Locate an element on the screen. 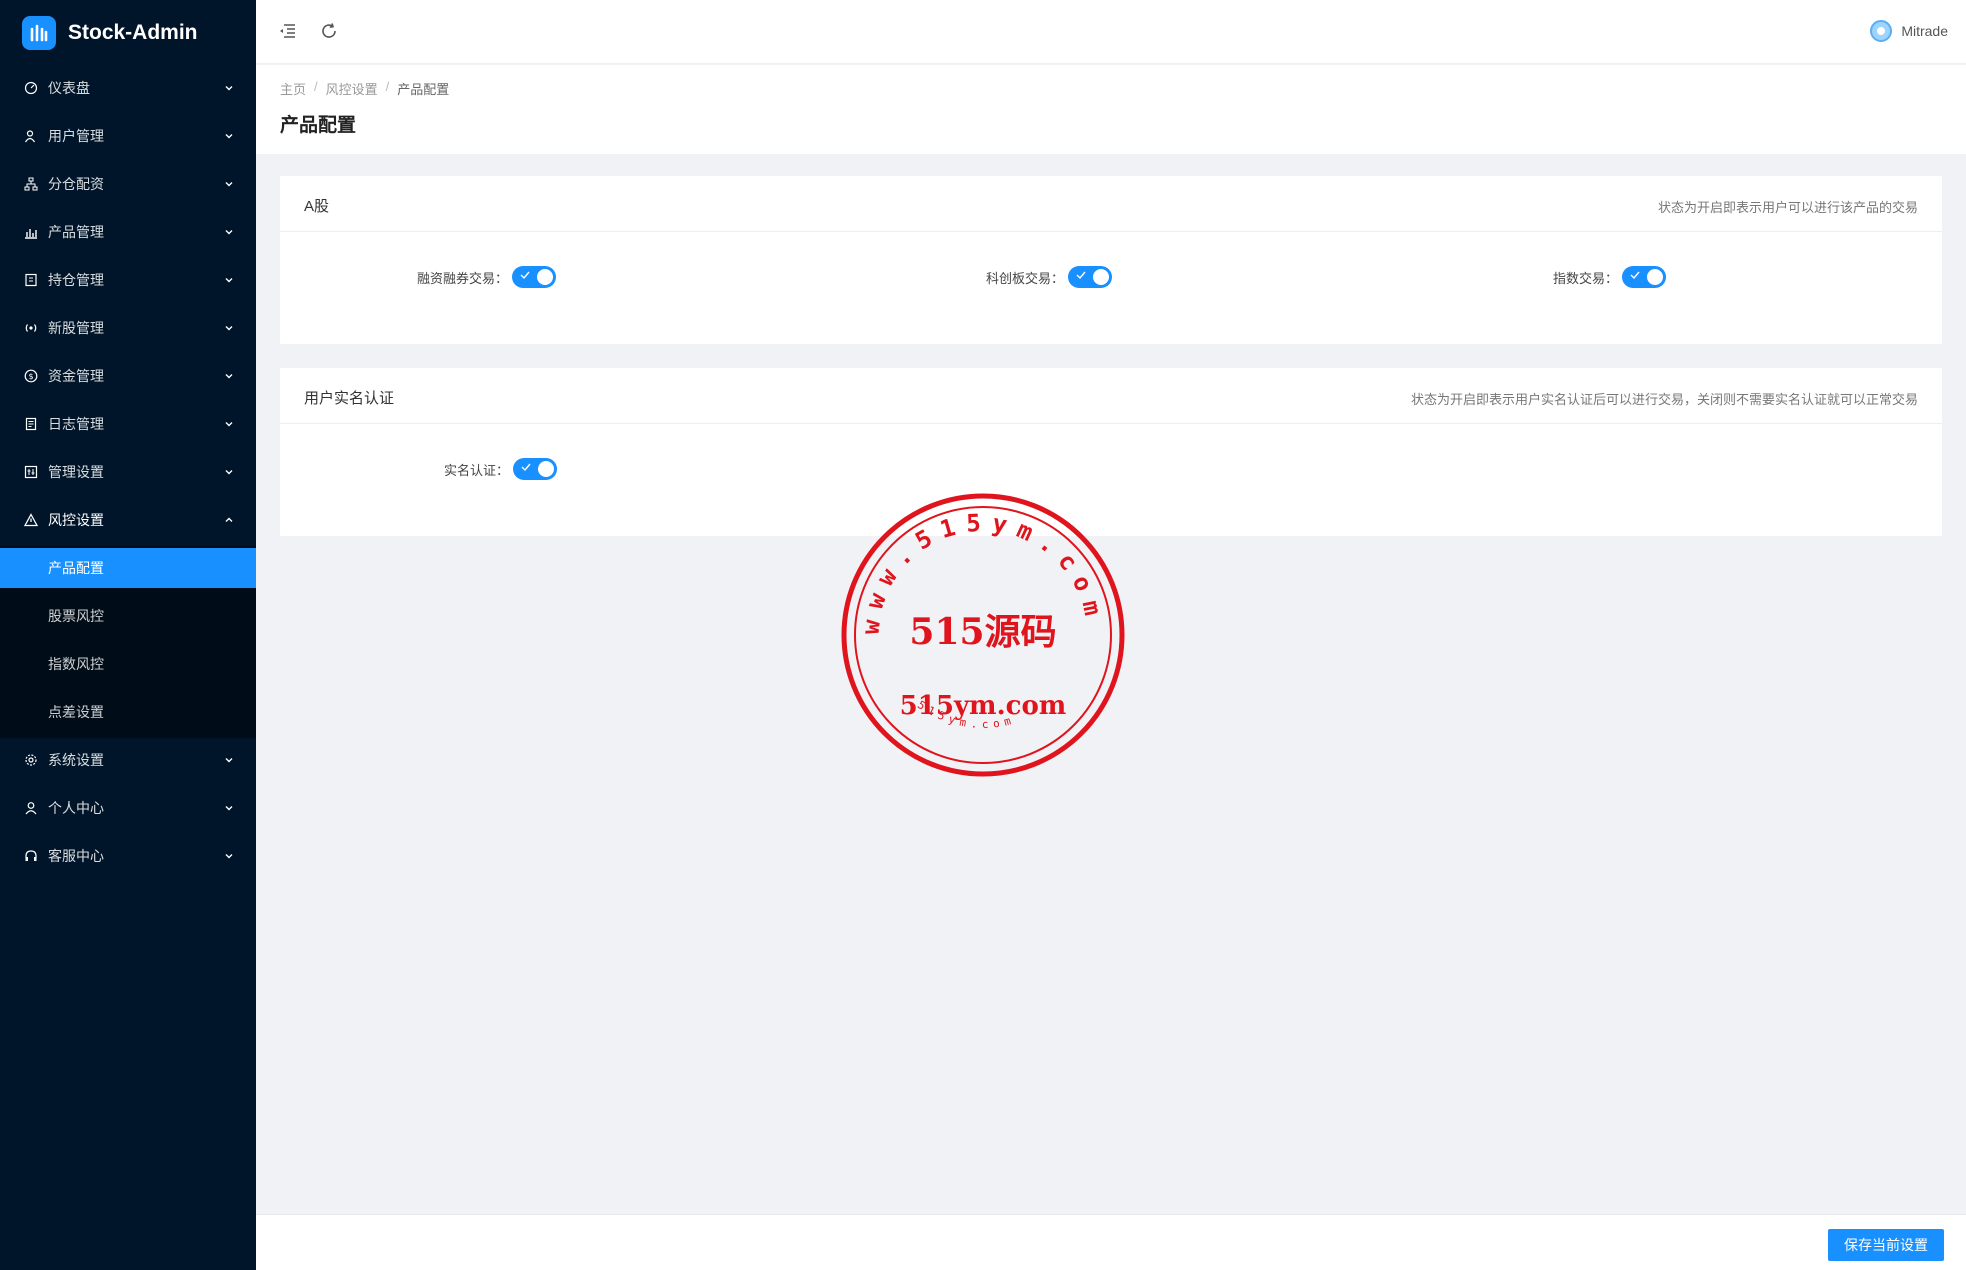 The image size is (1966, 1270). sidebar-item-logs: 日志管理 is located at coordinates (128, 424).